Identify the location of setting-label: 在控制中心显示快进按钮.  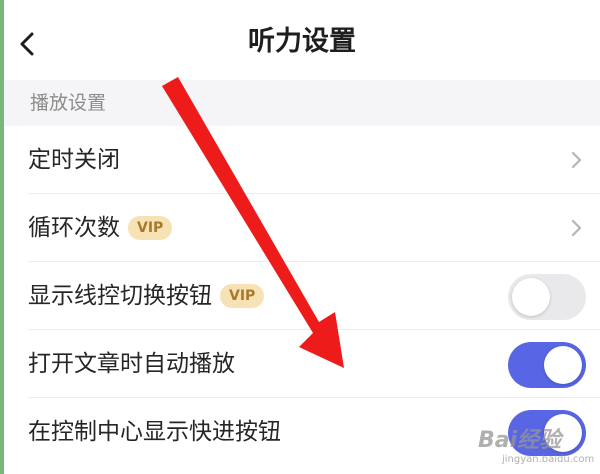
(154, 432).